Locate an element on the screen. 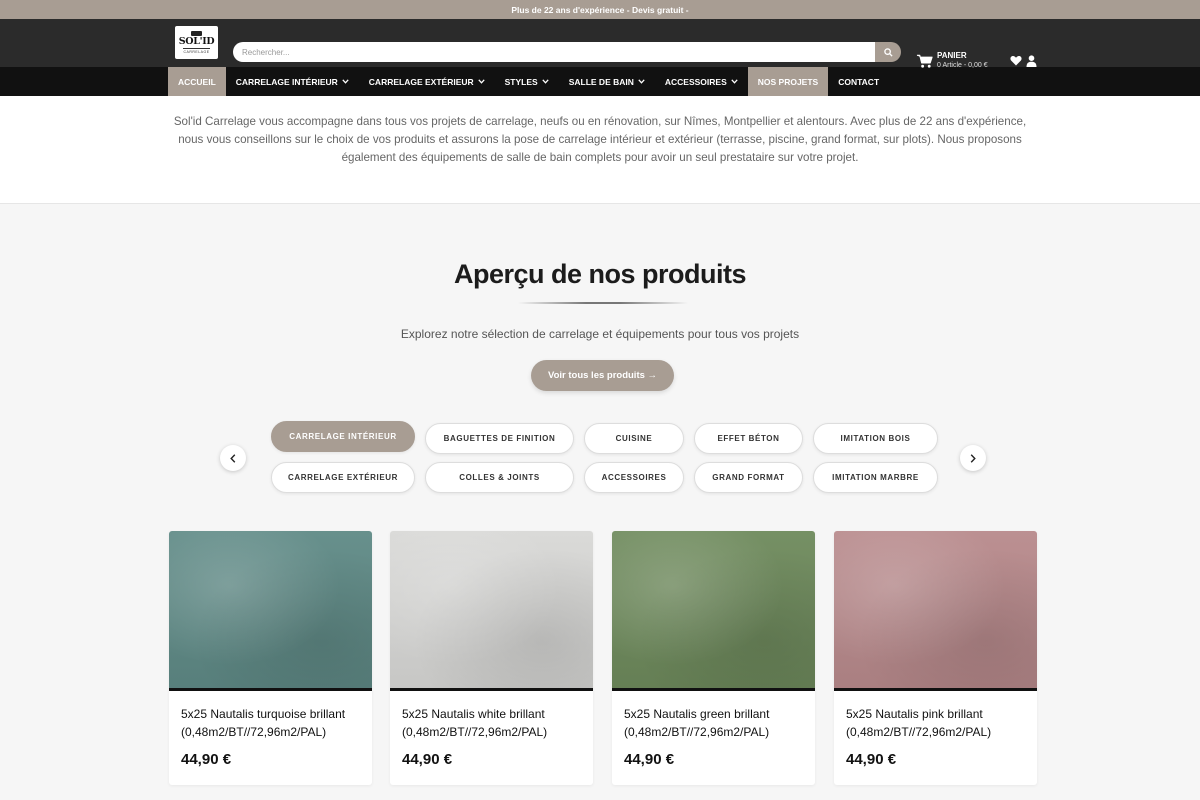 The width and height of the screenshot is (1200, 800). carousel-next-button is located at coordinates (973, 458).